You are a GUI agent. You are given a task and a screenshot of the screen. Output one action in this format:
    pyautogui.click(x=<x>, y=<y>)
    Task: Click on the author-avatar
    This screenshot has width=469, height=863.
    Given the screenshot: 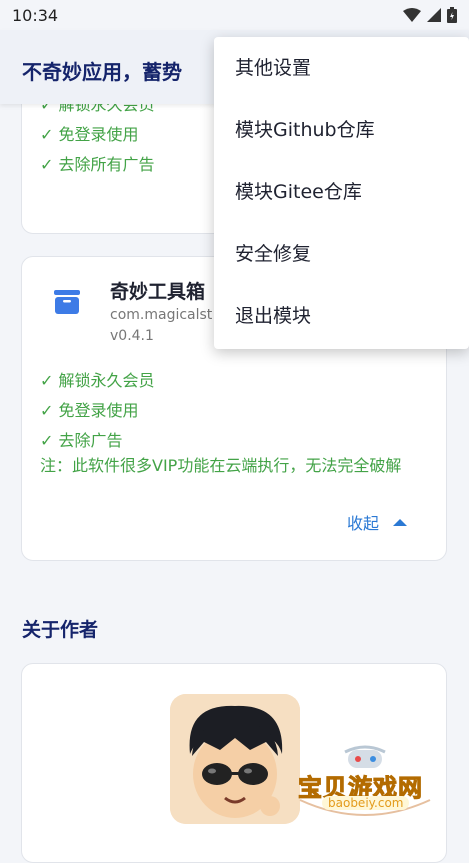 What is the action you would take?
    pyautogui.click(x=235, y=759)
    